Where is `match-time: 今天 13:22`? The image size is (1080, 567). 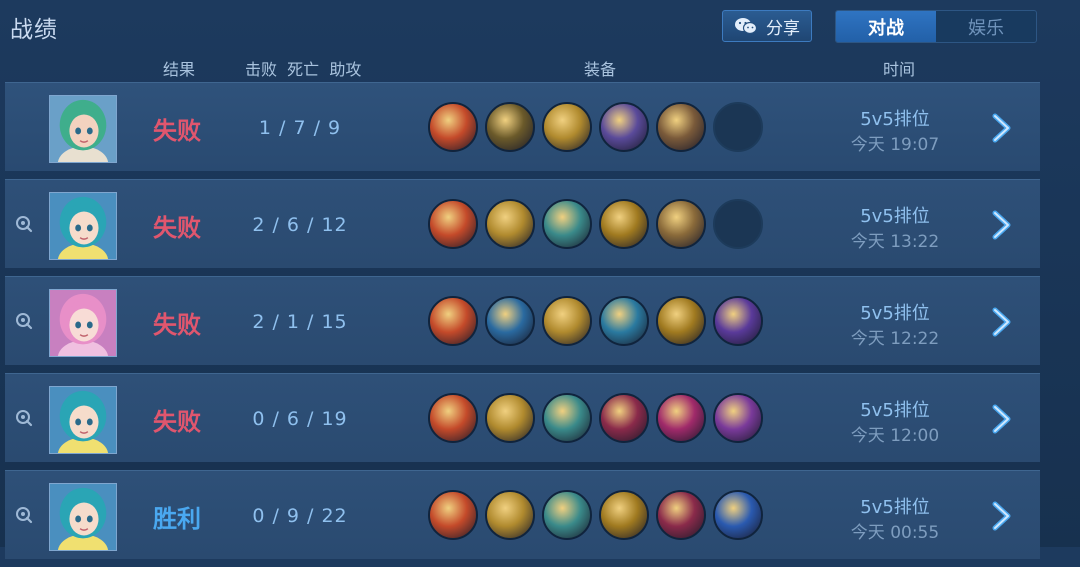 match-time: 今天 13:22 is located at coordinates (895, 242).